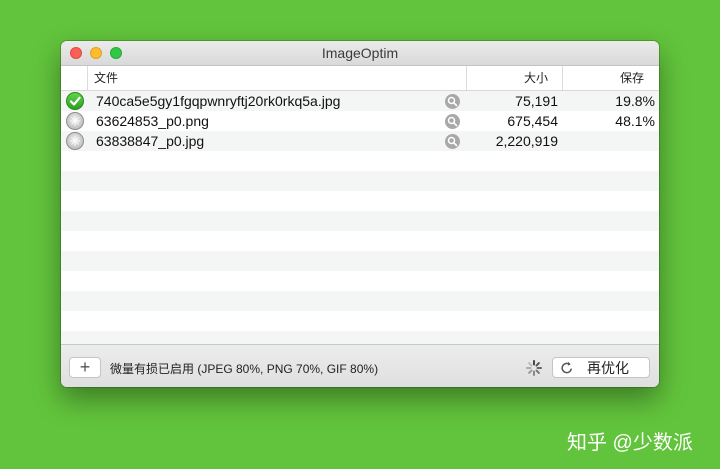 This screenshot has height=469, width=720. What do you see at coordinates (75, 101) in the screenshot?
I see `checkmark-icon` at bounding box center [75, 101].